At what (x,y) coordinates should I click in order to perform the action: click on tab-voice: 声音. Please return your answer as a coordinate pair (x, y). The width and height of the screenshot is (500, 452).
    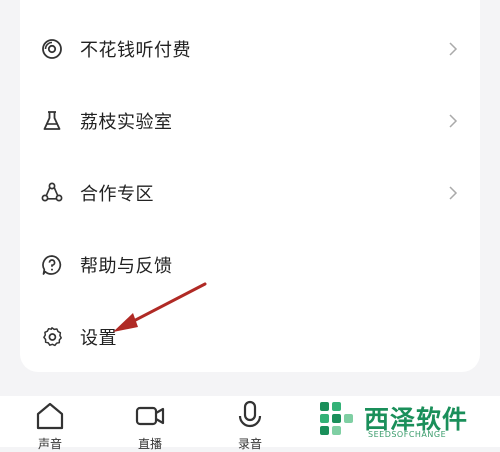
    Looking at the image, I should click on (50, 423).